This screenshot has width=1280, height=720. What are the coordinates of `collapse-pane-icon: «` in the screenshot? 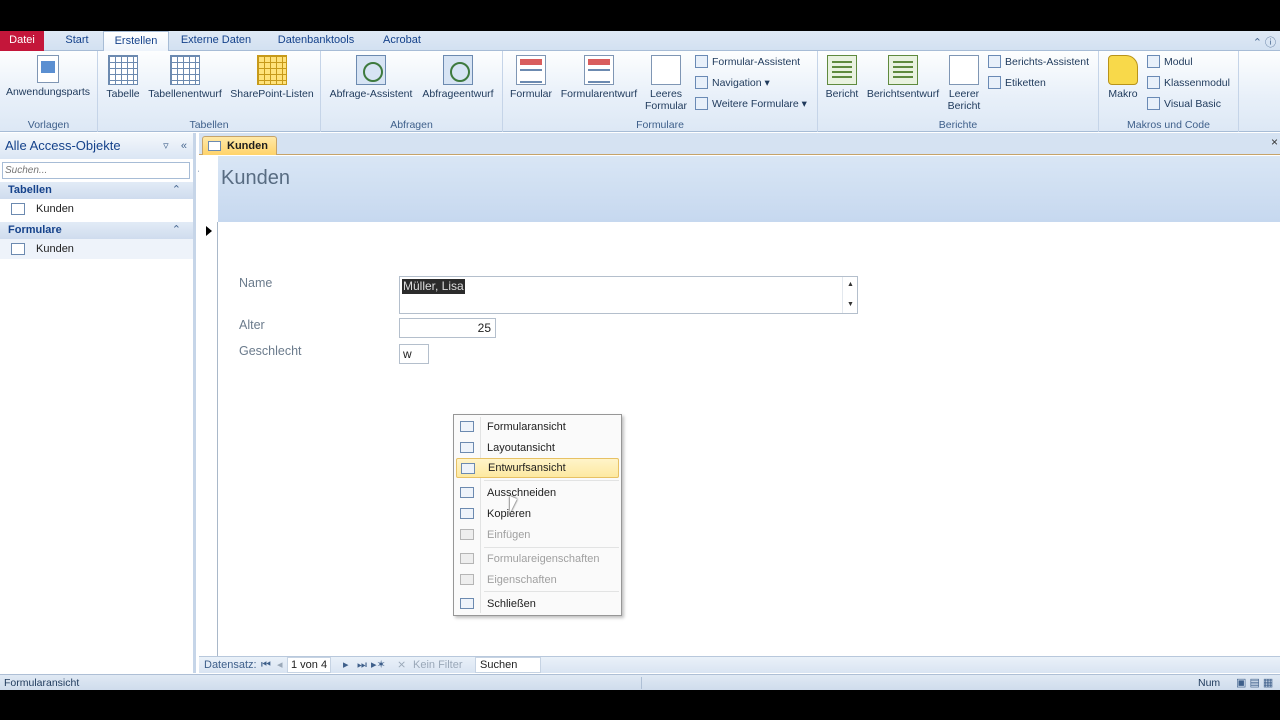 It's located at (184, 146).